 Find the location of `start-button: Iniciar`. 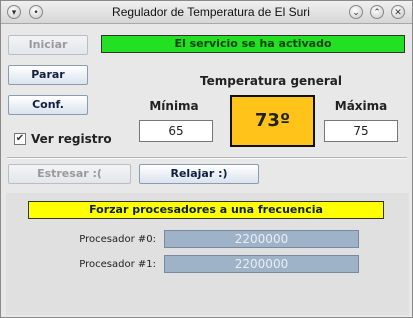

start-button: Iniciar is located at coordinates (48, 45).